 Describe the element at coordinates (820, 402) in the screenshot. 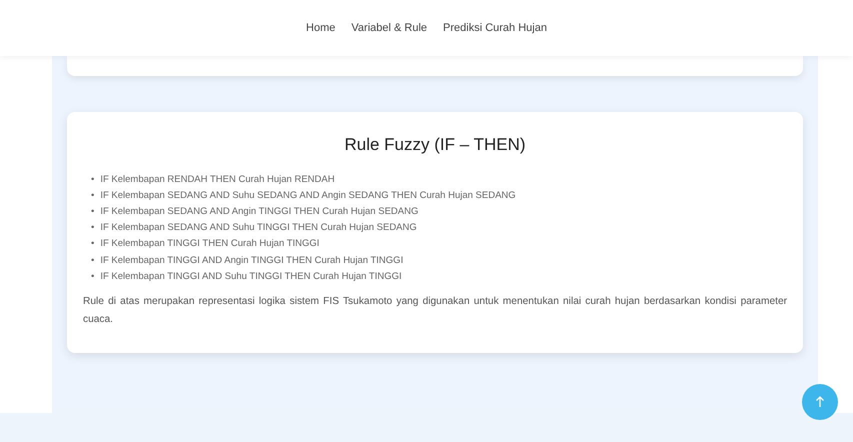

I see `arrow-up-icon` at that location.